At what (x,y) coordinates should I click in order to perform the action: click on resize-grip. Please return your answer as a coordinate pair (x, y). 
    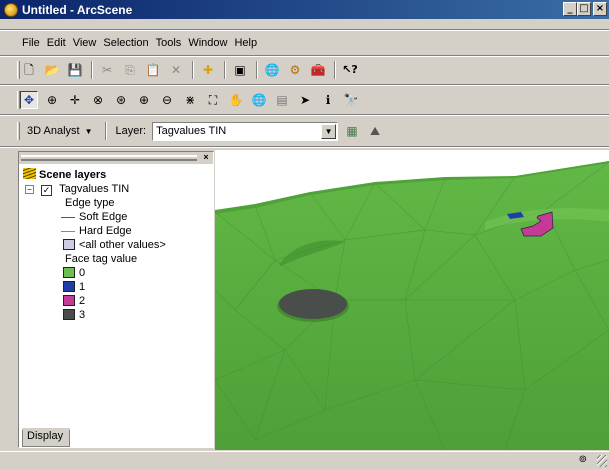
    Looking at the image, I should click on (602, 461).